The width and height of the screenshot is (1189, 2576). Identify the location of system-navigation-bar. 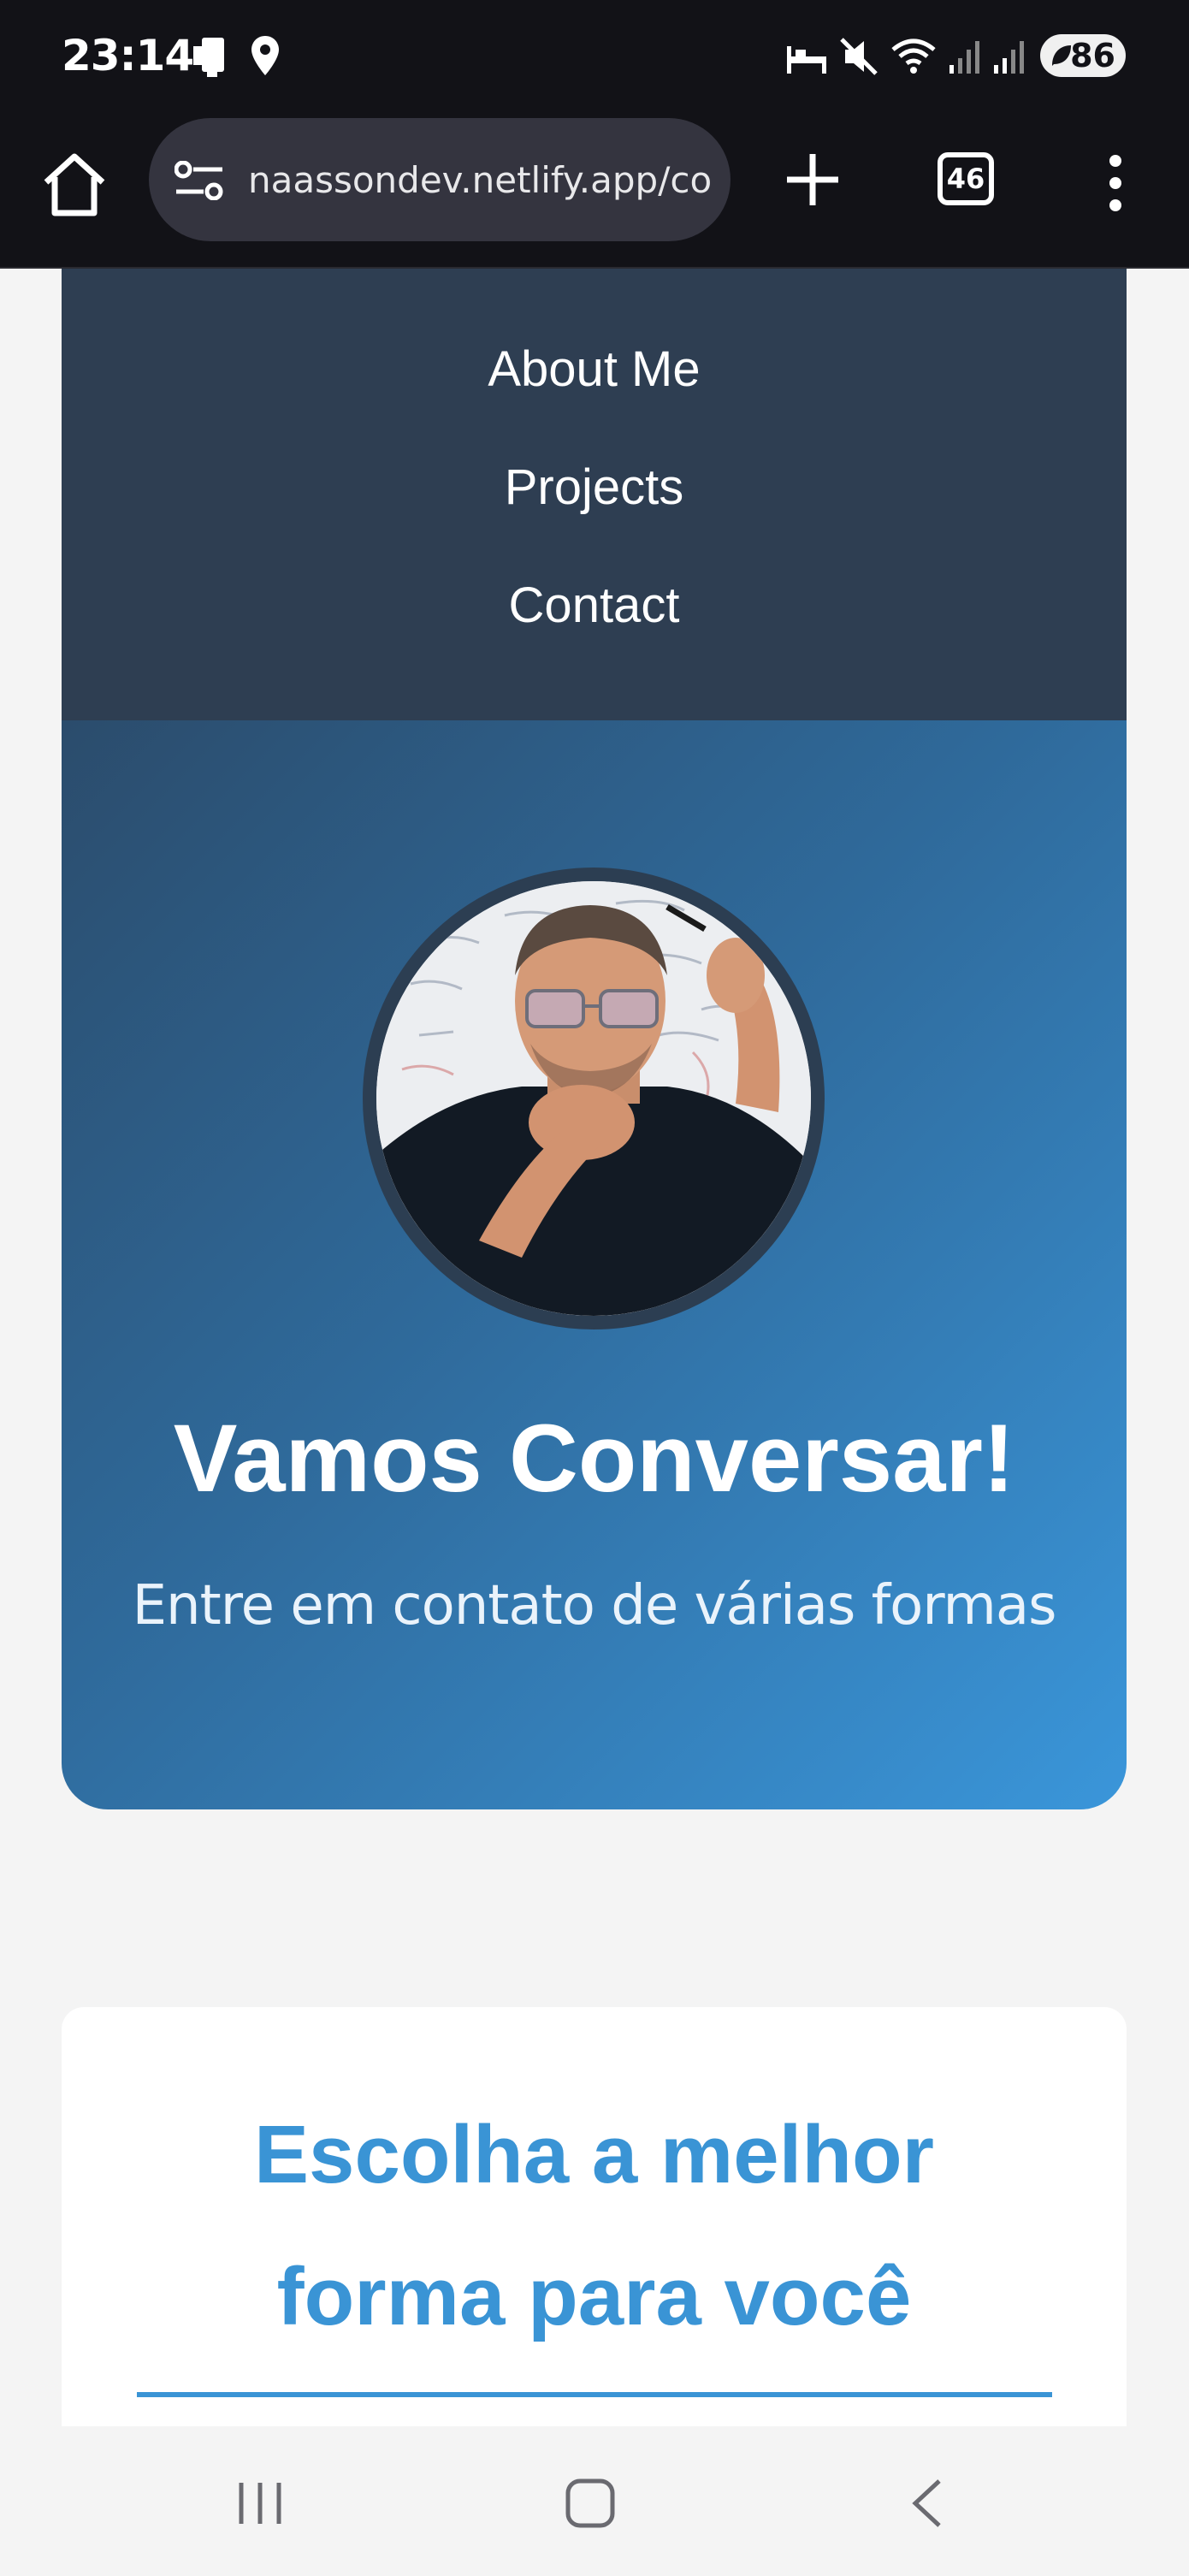
(594, 2501).